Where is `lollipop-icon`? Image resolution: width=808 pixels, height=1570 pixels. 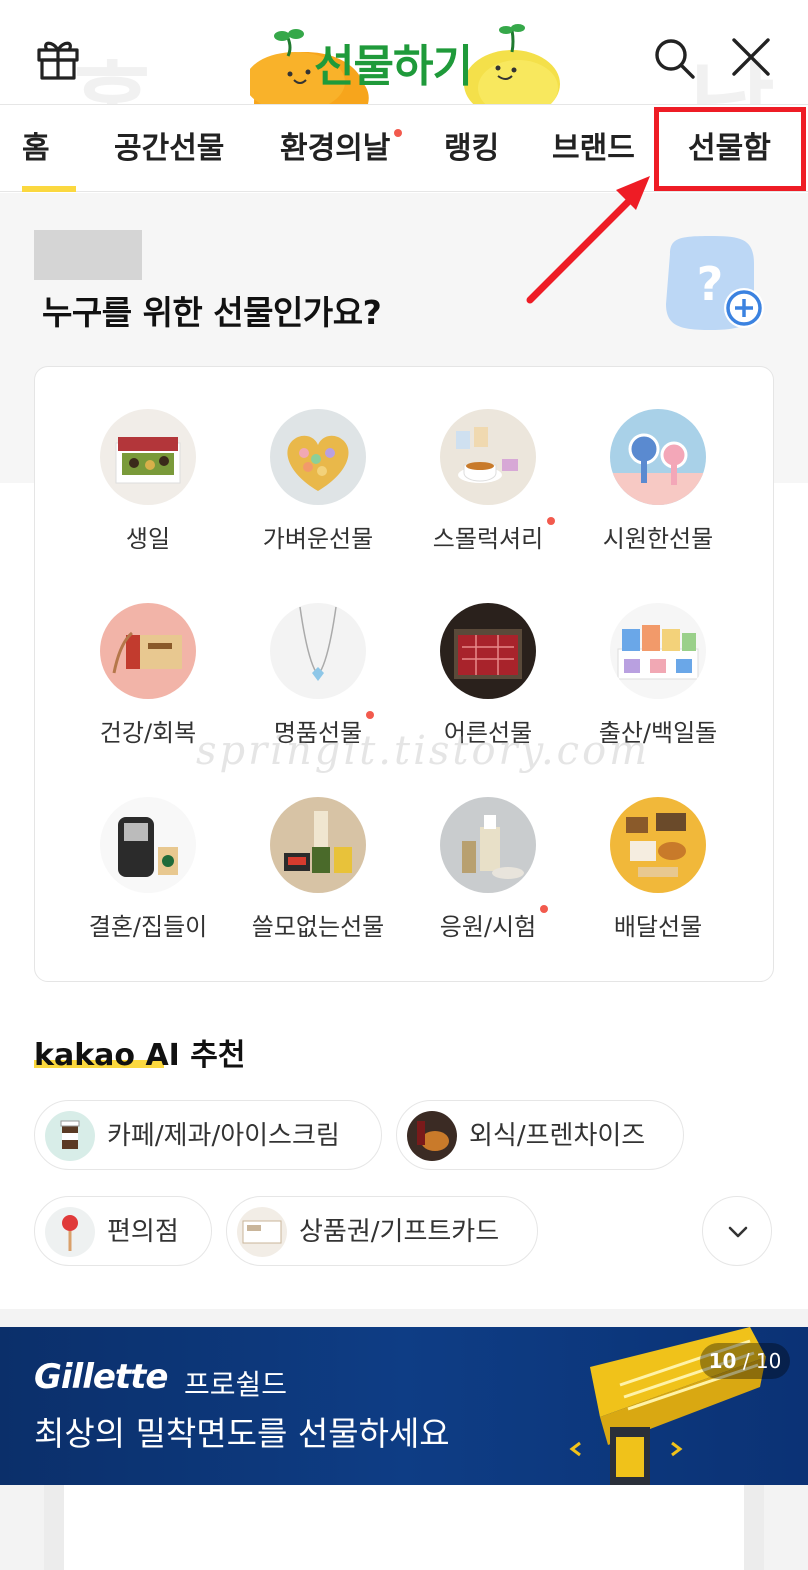 lollipop-icon is located at coordinates (70, 1232).